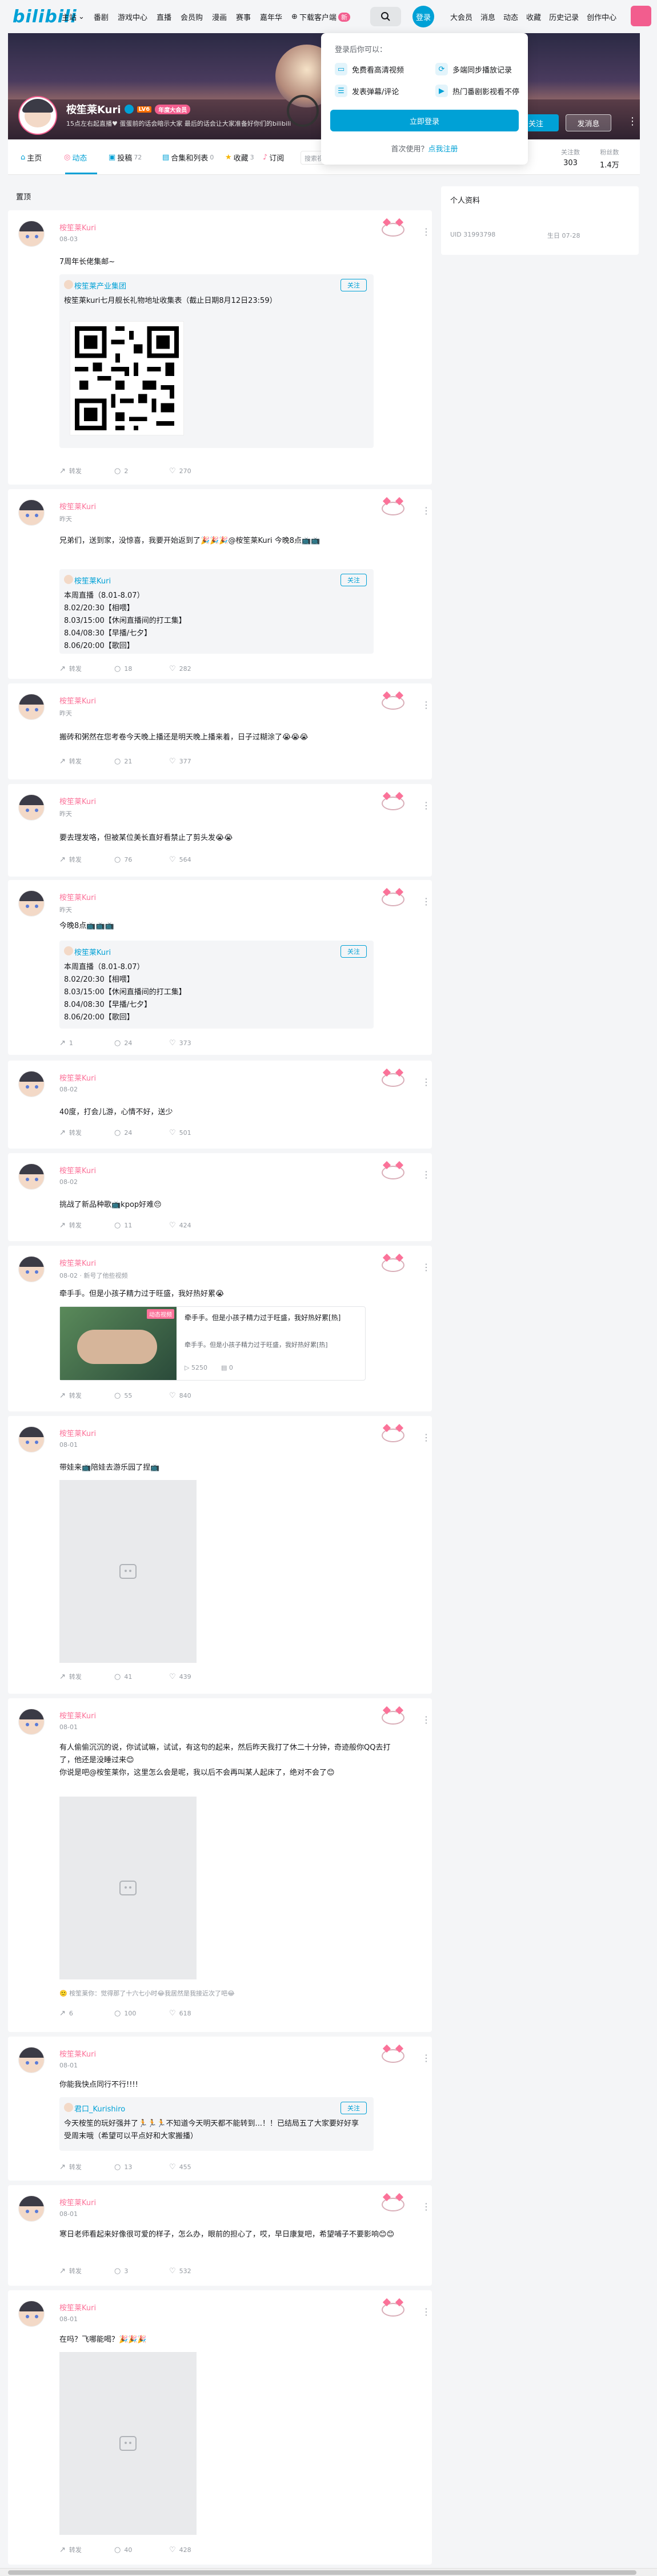 The image size is (657, 2576). What do you see at coordinates (196, 2270) in the screenshot?
I see `like-button: ♡ 532` at bounding box center [196, 2270].